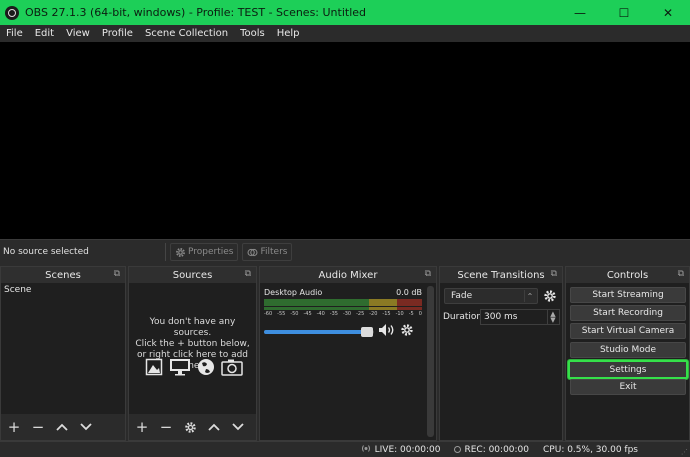  What do you see at coordinates (343, 302) in the screenshot?
I see `volume-meter` at bounding box center [343, 302].